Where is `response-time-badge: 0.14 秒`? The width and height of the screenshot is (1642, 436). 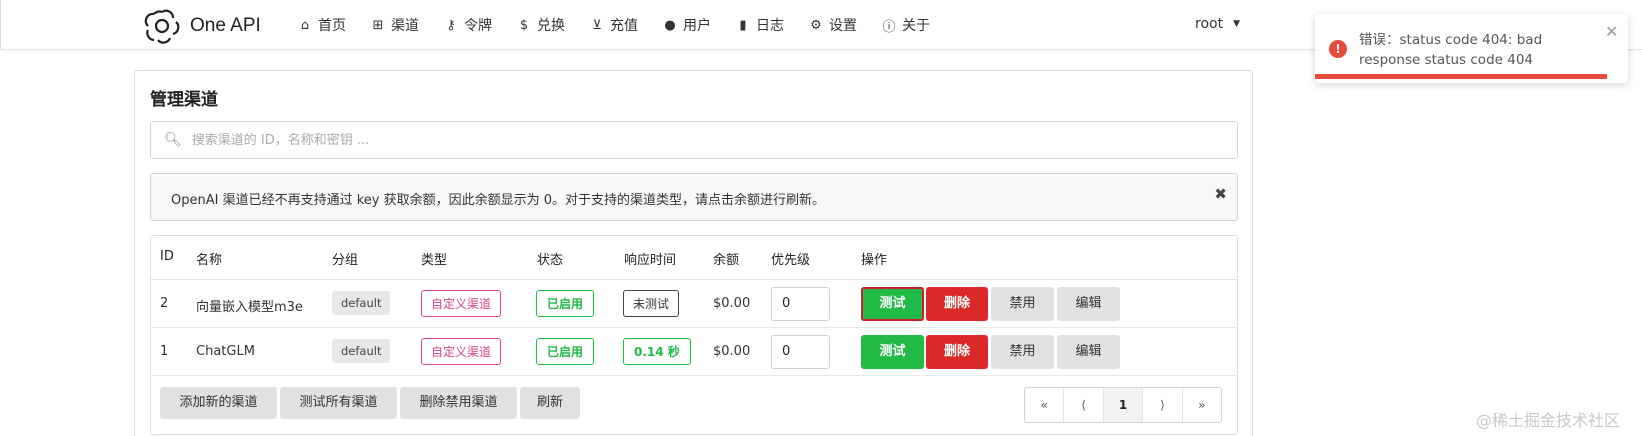
response-time-badge: 0.14 秒 is located at coordinates (657, 351).